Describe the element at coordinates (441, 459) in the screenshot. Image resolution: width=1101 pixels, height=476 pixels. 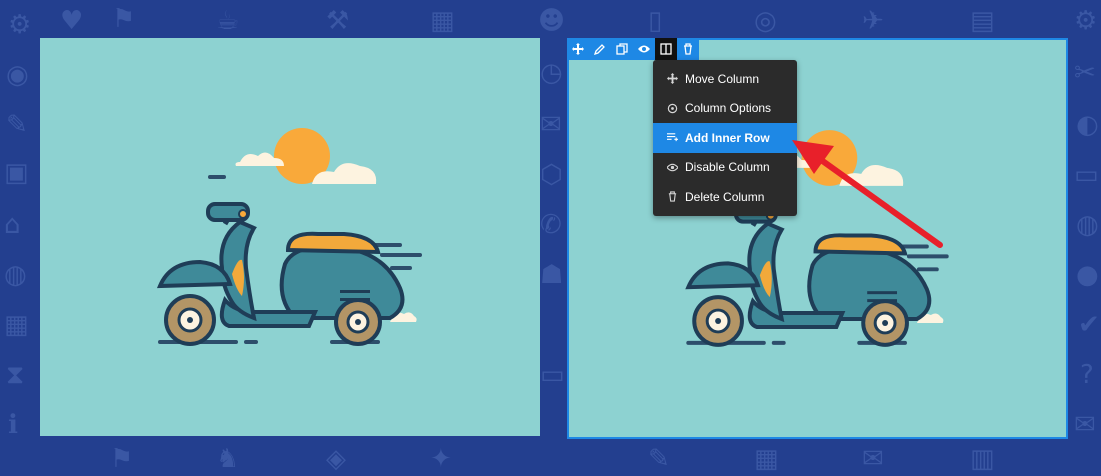
I see `pattern-glyph-icon: ✦` at that location.